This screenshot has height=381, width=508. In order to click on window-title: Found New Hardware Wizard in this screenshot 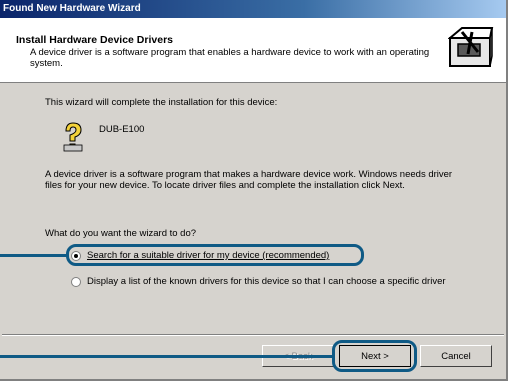, I will do `click(72, 8)`.